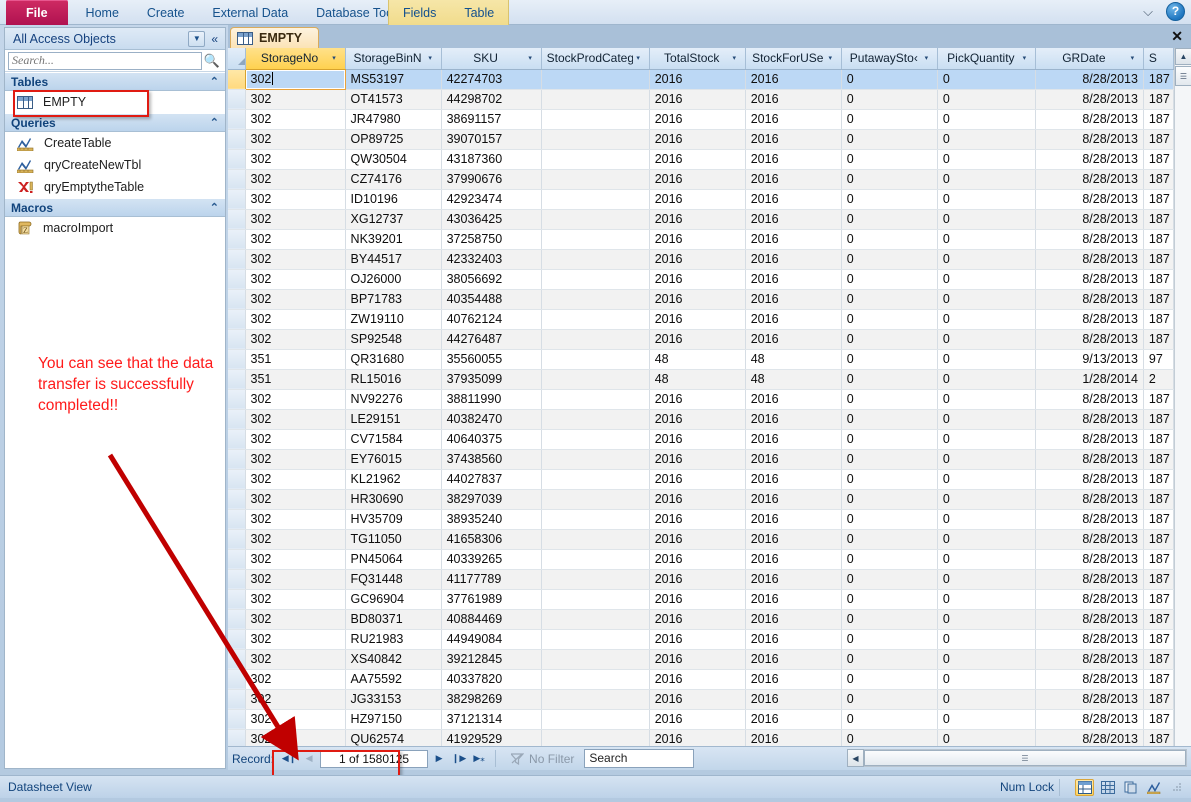  I want to click on table-row: 302 BY44517 42332403 2016 2016 0 0 8/28/2013 187, so click(701, 259).